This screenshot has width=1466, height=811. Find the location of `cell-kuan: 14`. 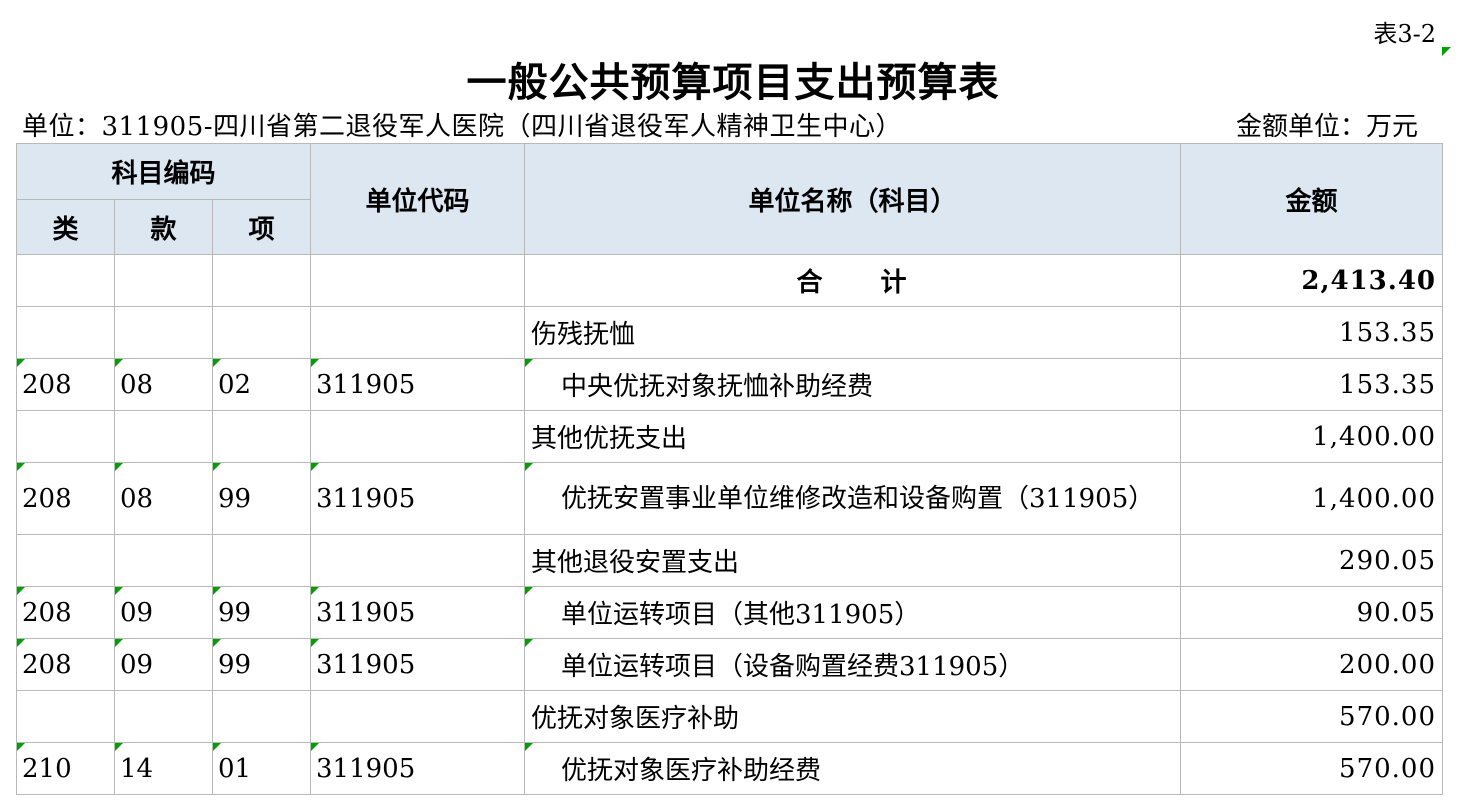

cell-kuan: 14 is located at coordinates (163, 768).